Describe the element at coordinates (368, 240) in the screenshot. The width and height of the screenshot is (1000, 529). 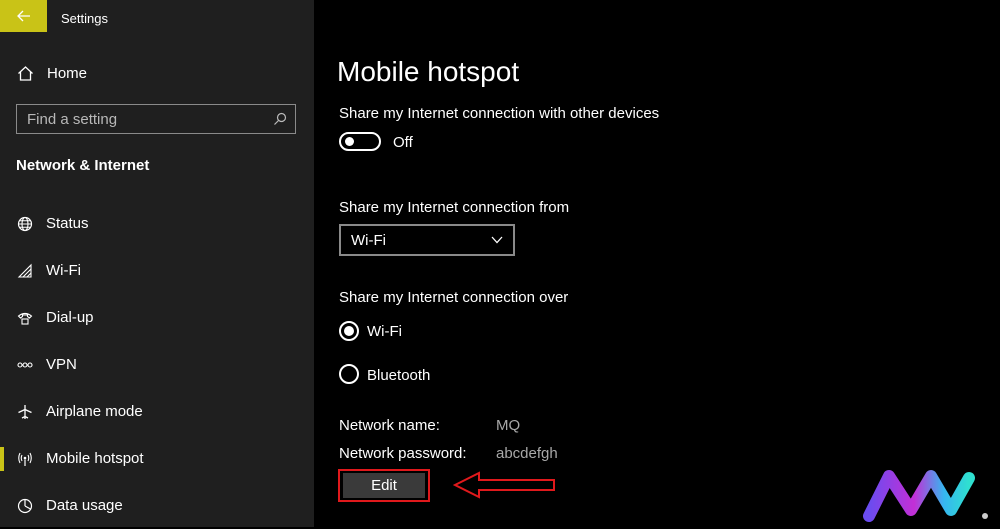
I see `share-from-selected: Wi-Fi` at that location.